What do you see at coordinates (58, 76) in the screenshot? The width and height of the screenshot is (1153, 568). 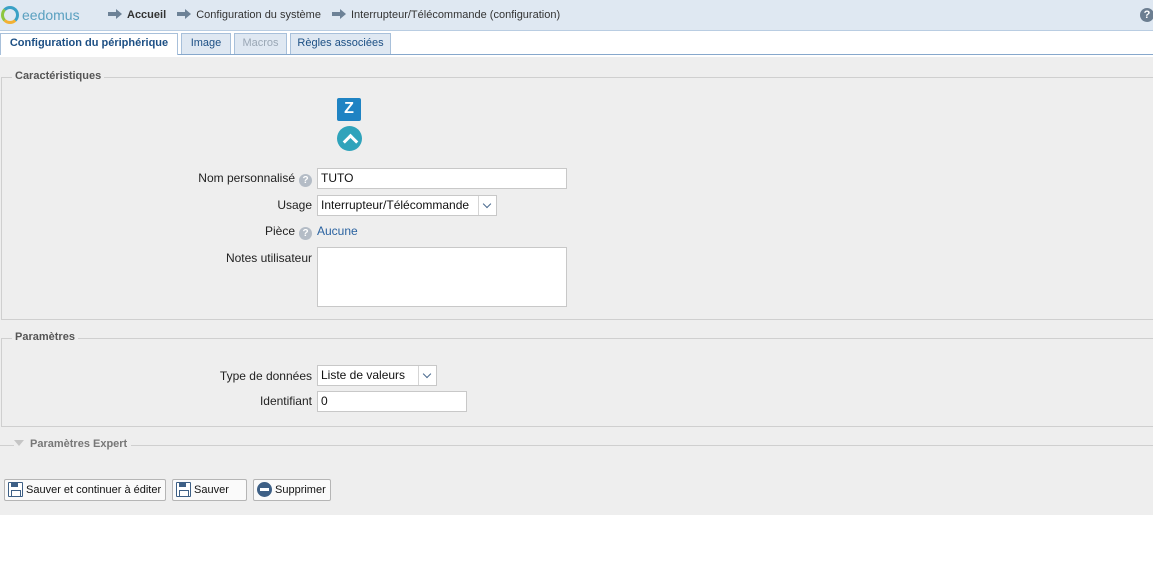 I see `characteristics-legend: Caractéristiques` at bounding box center [58, 76].